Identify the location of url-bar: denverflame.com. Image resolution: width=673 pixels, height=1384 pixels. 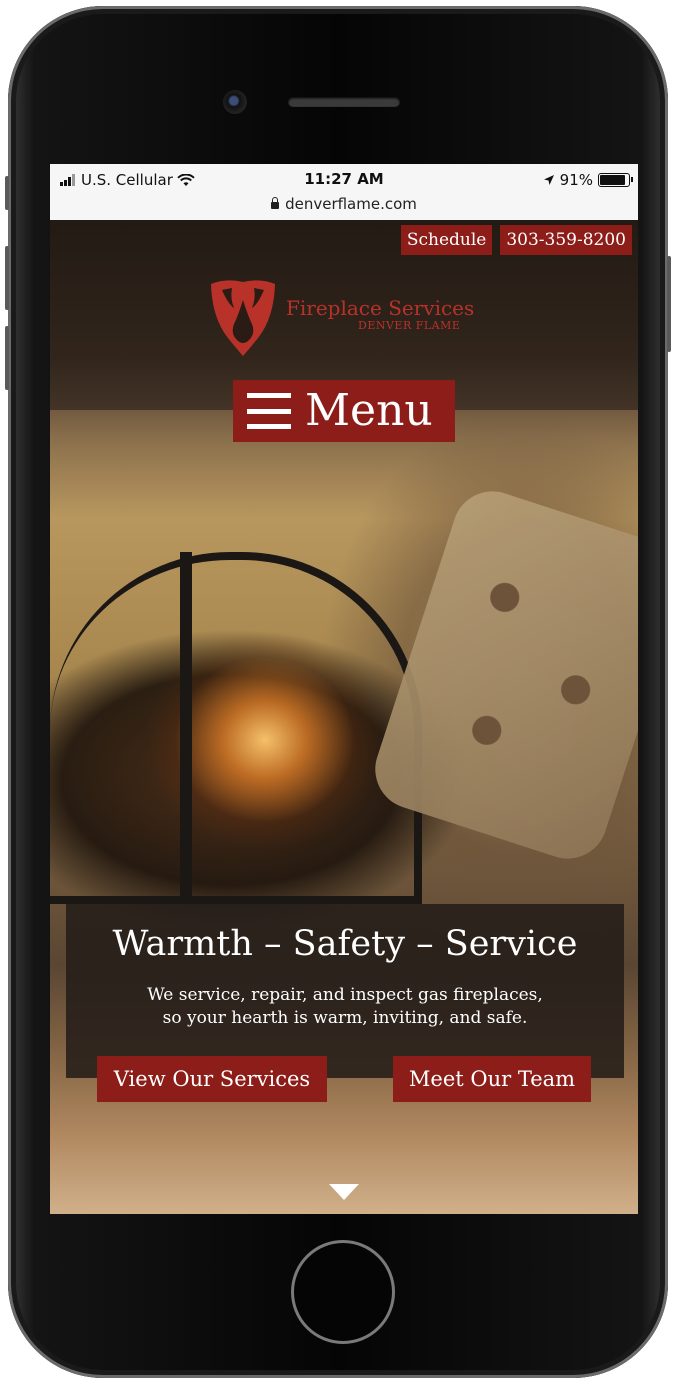
(344, 204).